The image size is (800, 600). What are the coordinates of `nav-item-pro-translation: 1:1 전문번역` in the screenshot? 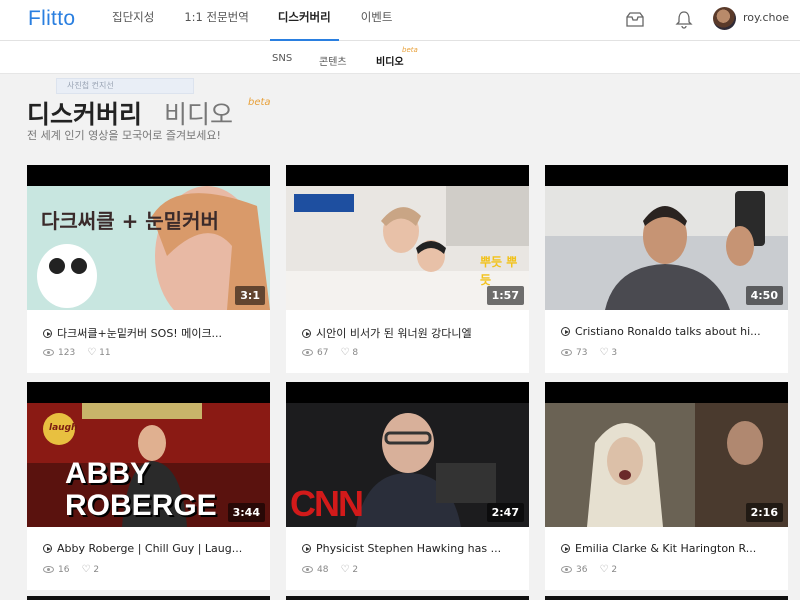 It's located at (216, 20).